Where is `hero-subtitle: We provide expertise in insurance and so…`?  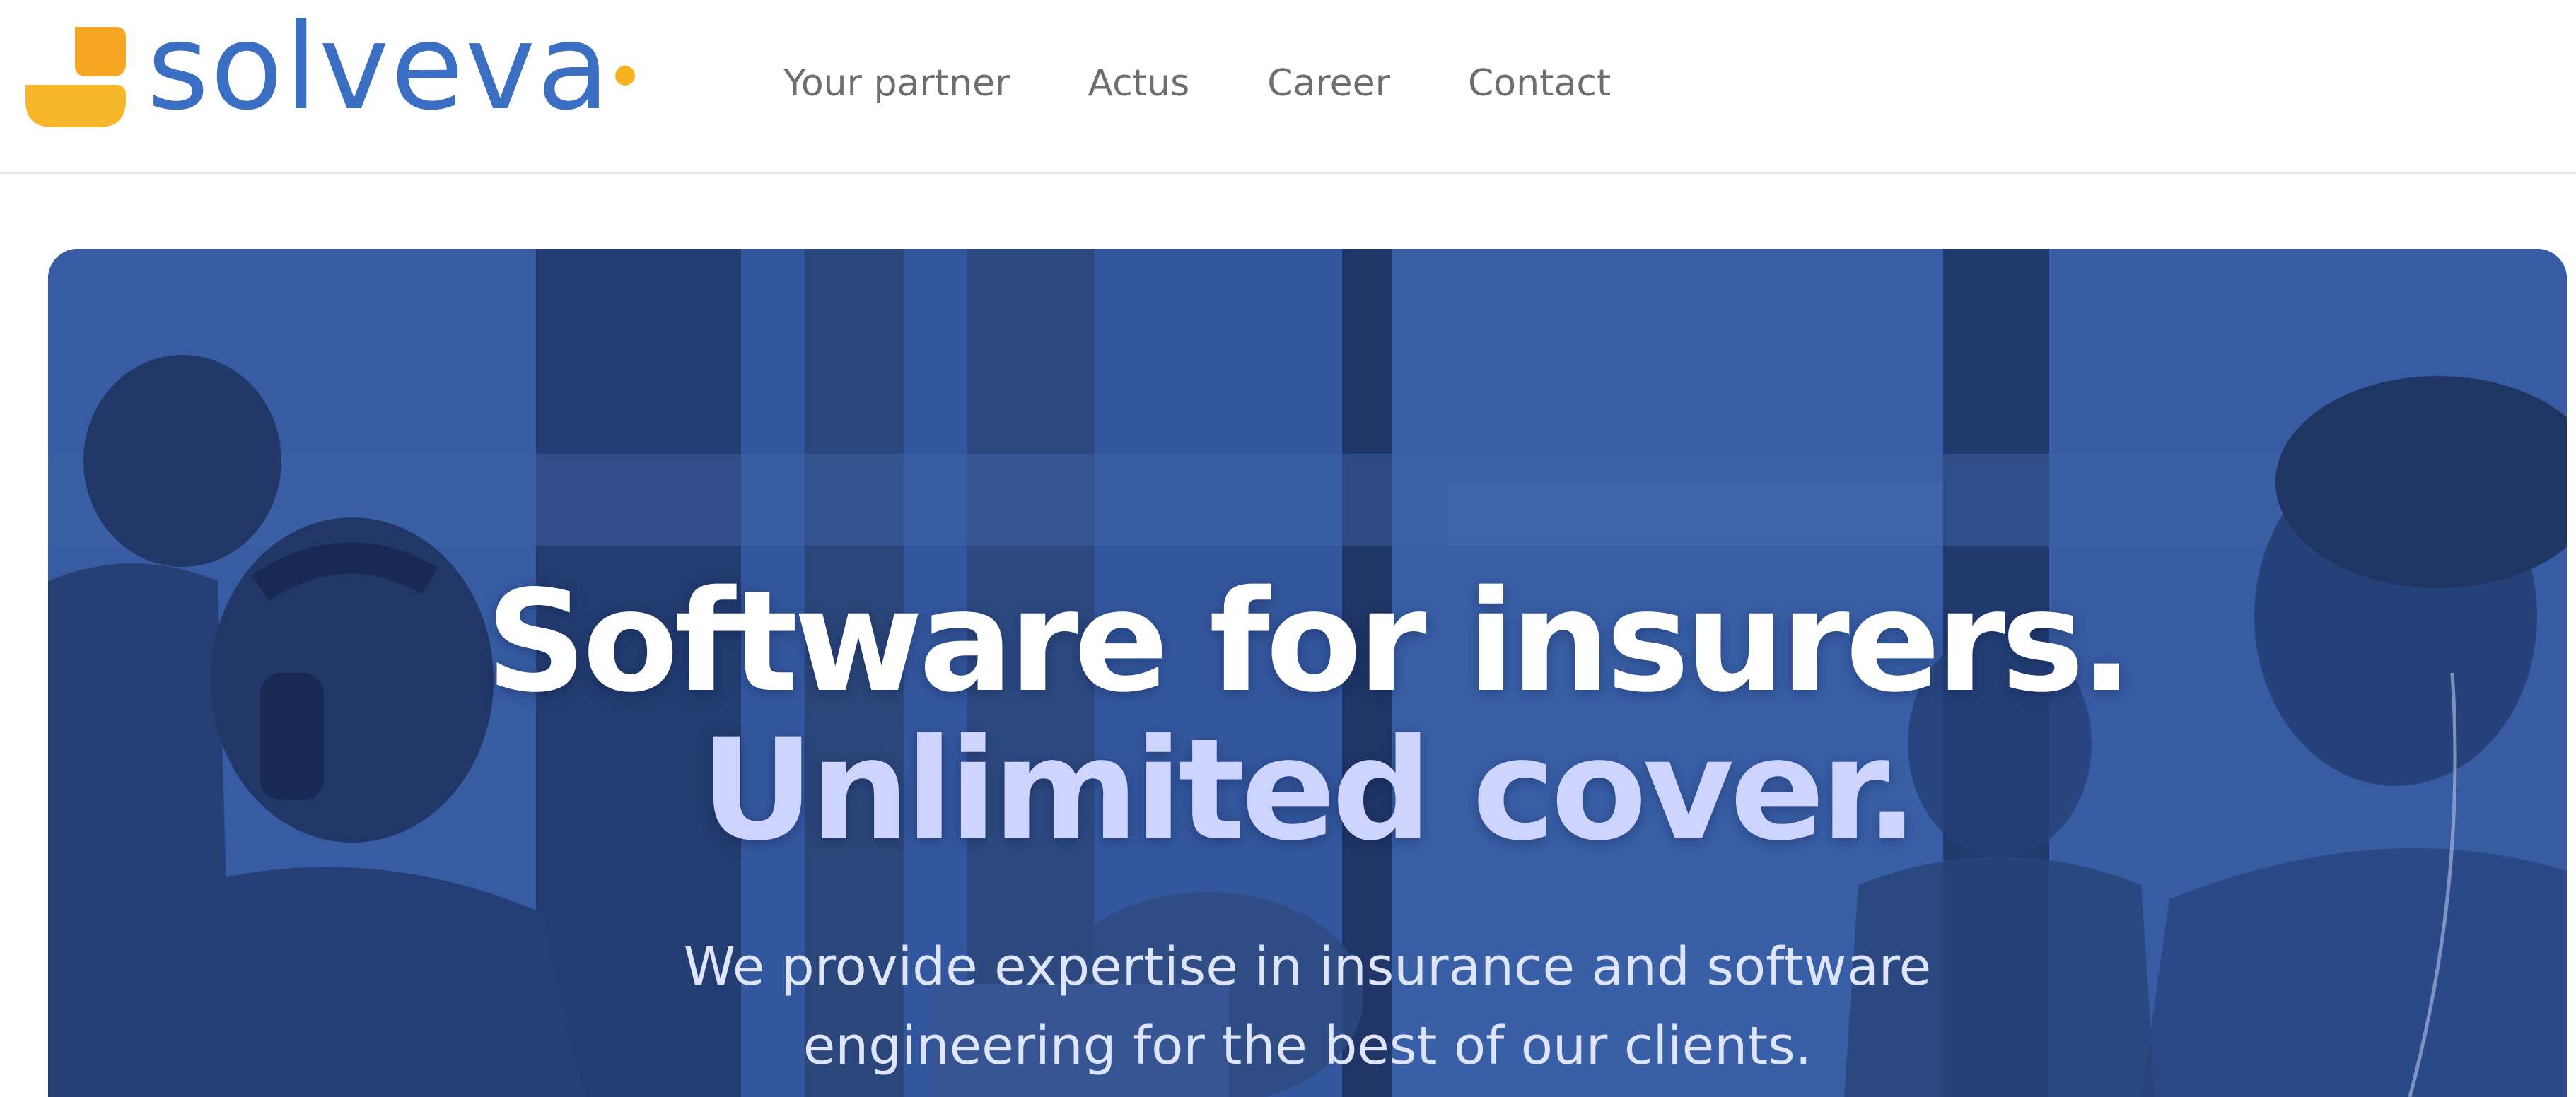
hero-subtitle: We provide expertise in insurance and so… is located at coordinates (1307, 1006).